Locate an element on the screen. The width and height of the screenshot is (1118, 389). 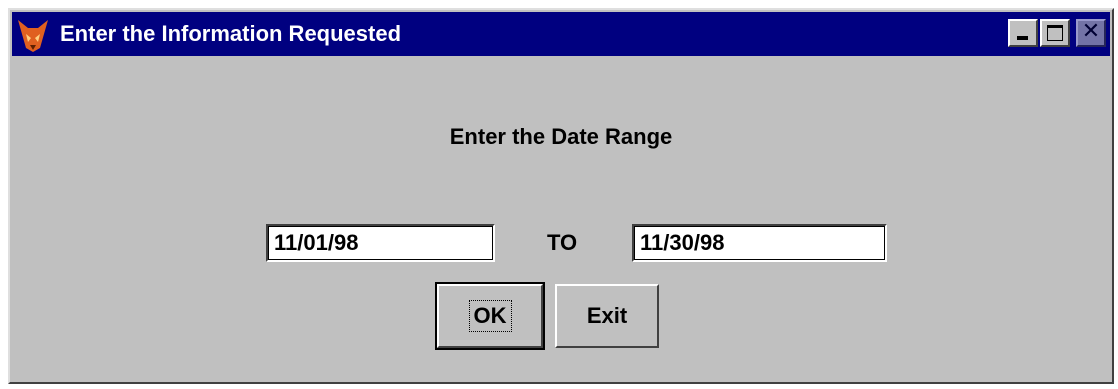
exit-button: Exit is located at coordinates (607, 316).